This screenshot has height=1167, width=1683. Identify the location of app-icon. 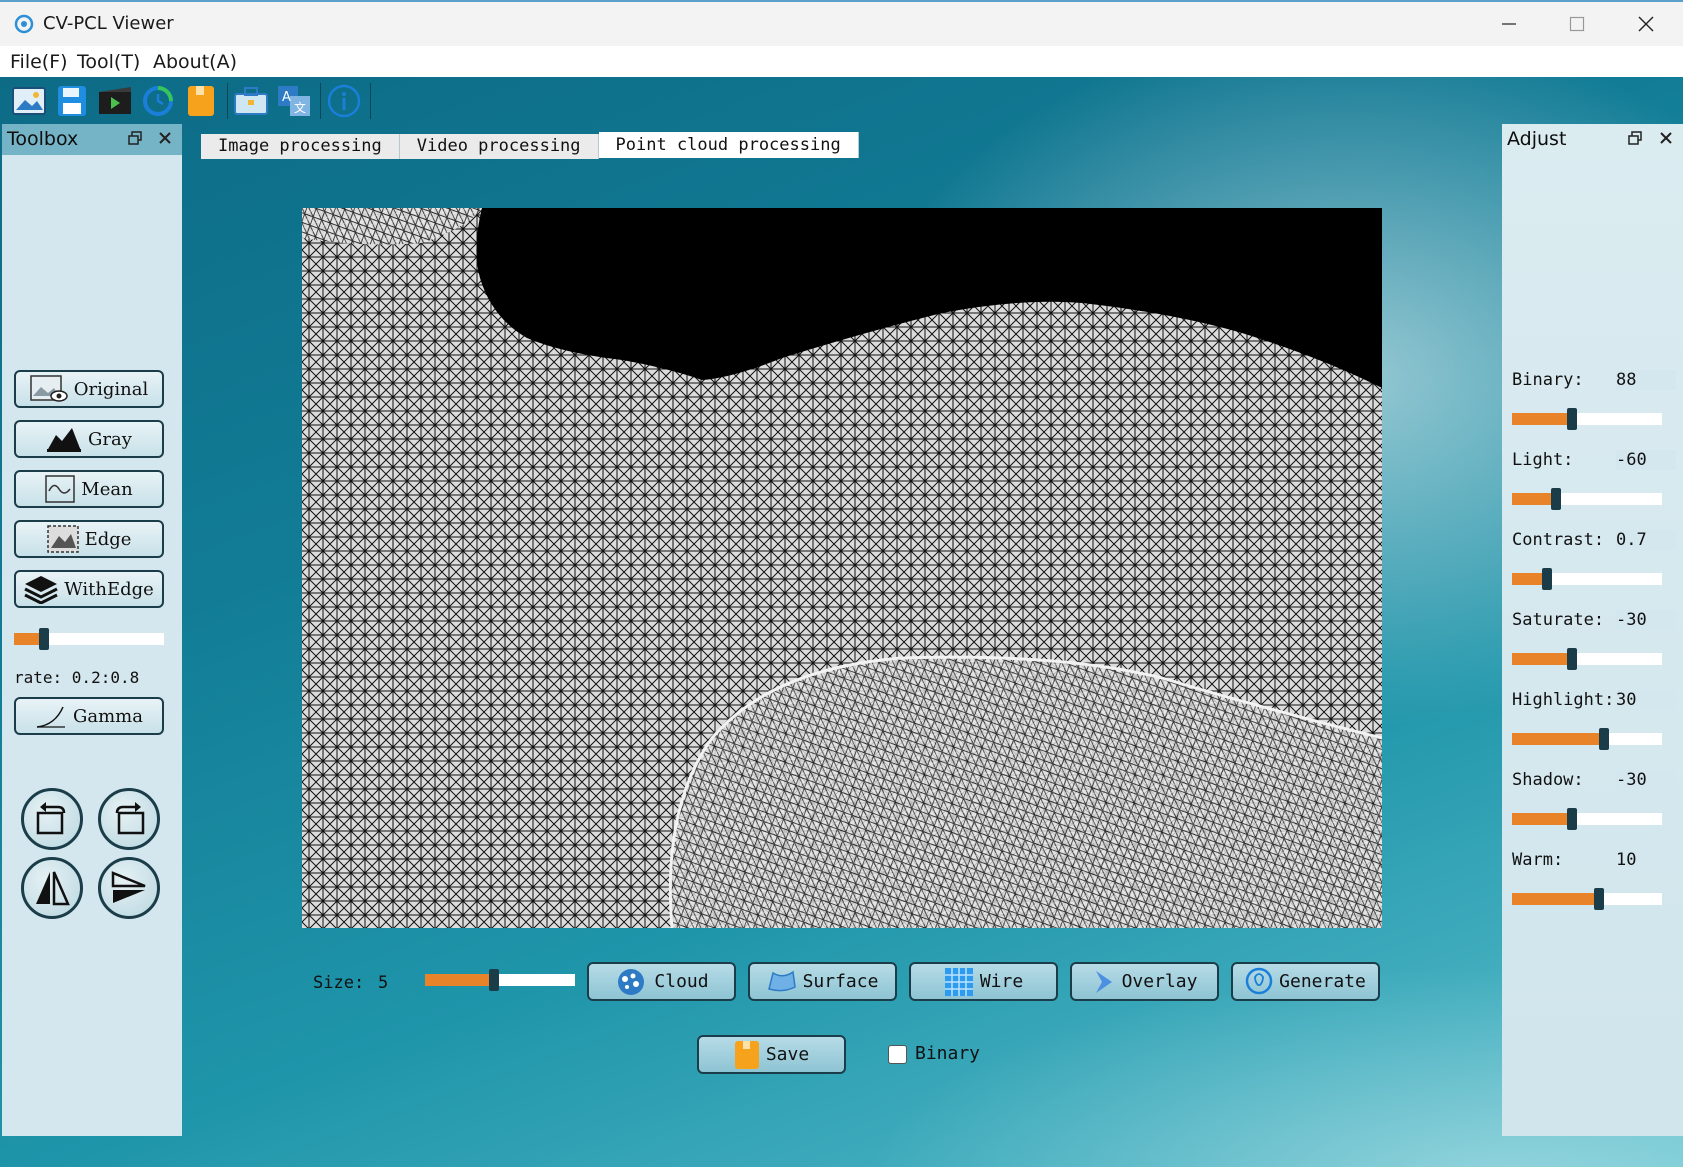
(24, 24).